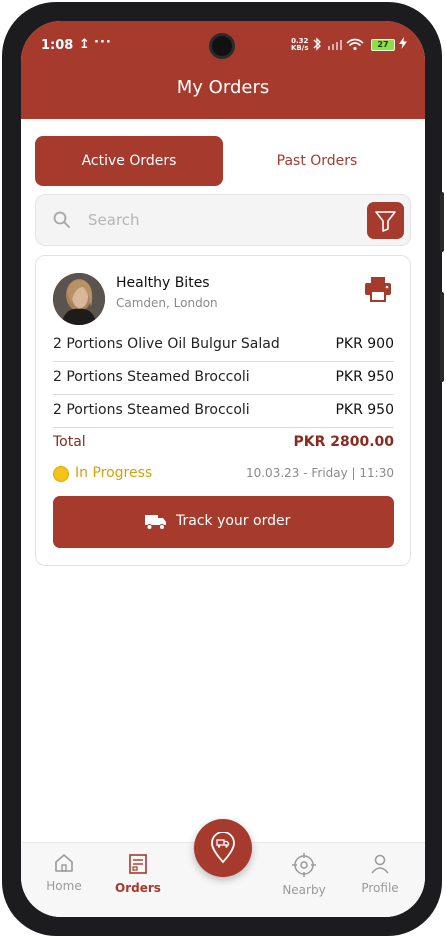  Describe the element at coordinates (84, 44) in the screenshot. I see `upload-icon: ↥` at that location.